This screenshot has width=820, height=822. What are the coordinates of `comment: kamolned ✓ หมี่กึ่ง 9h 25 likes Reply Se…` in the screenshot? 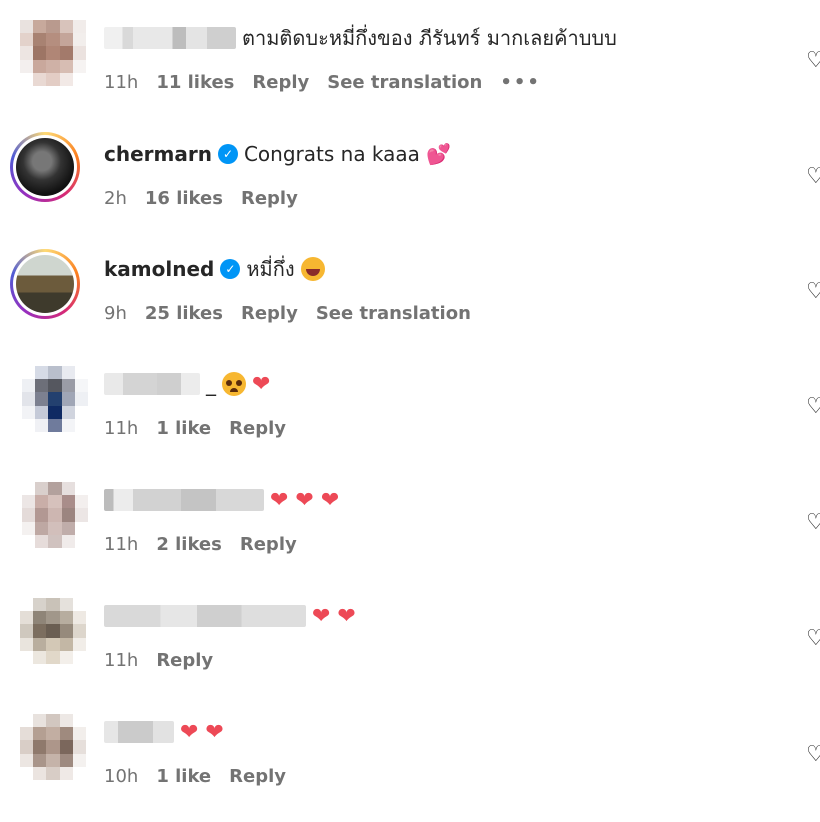 It's located at (410, 292).